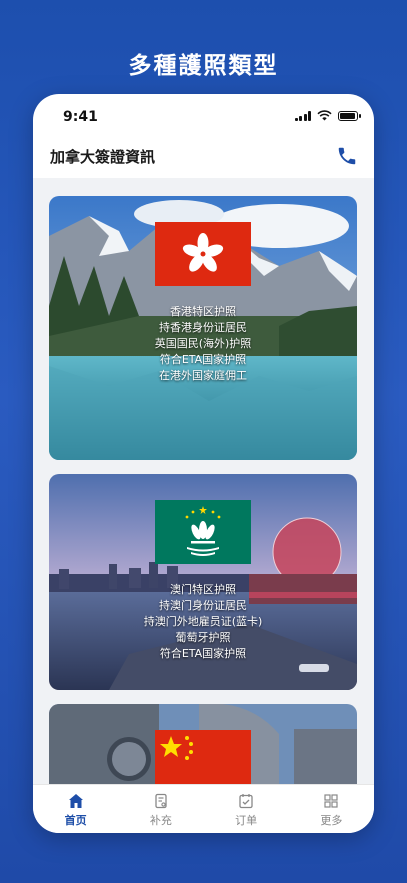 This screenshot has height=883, width=407. I want to click on phone-icon, so click(347, 156).